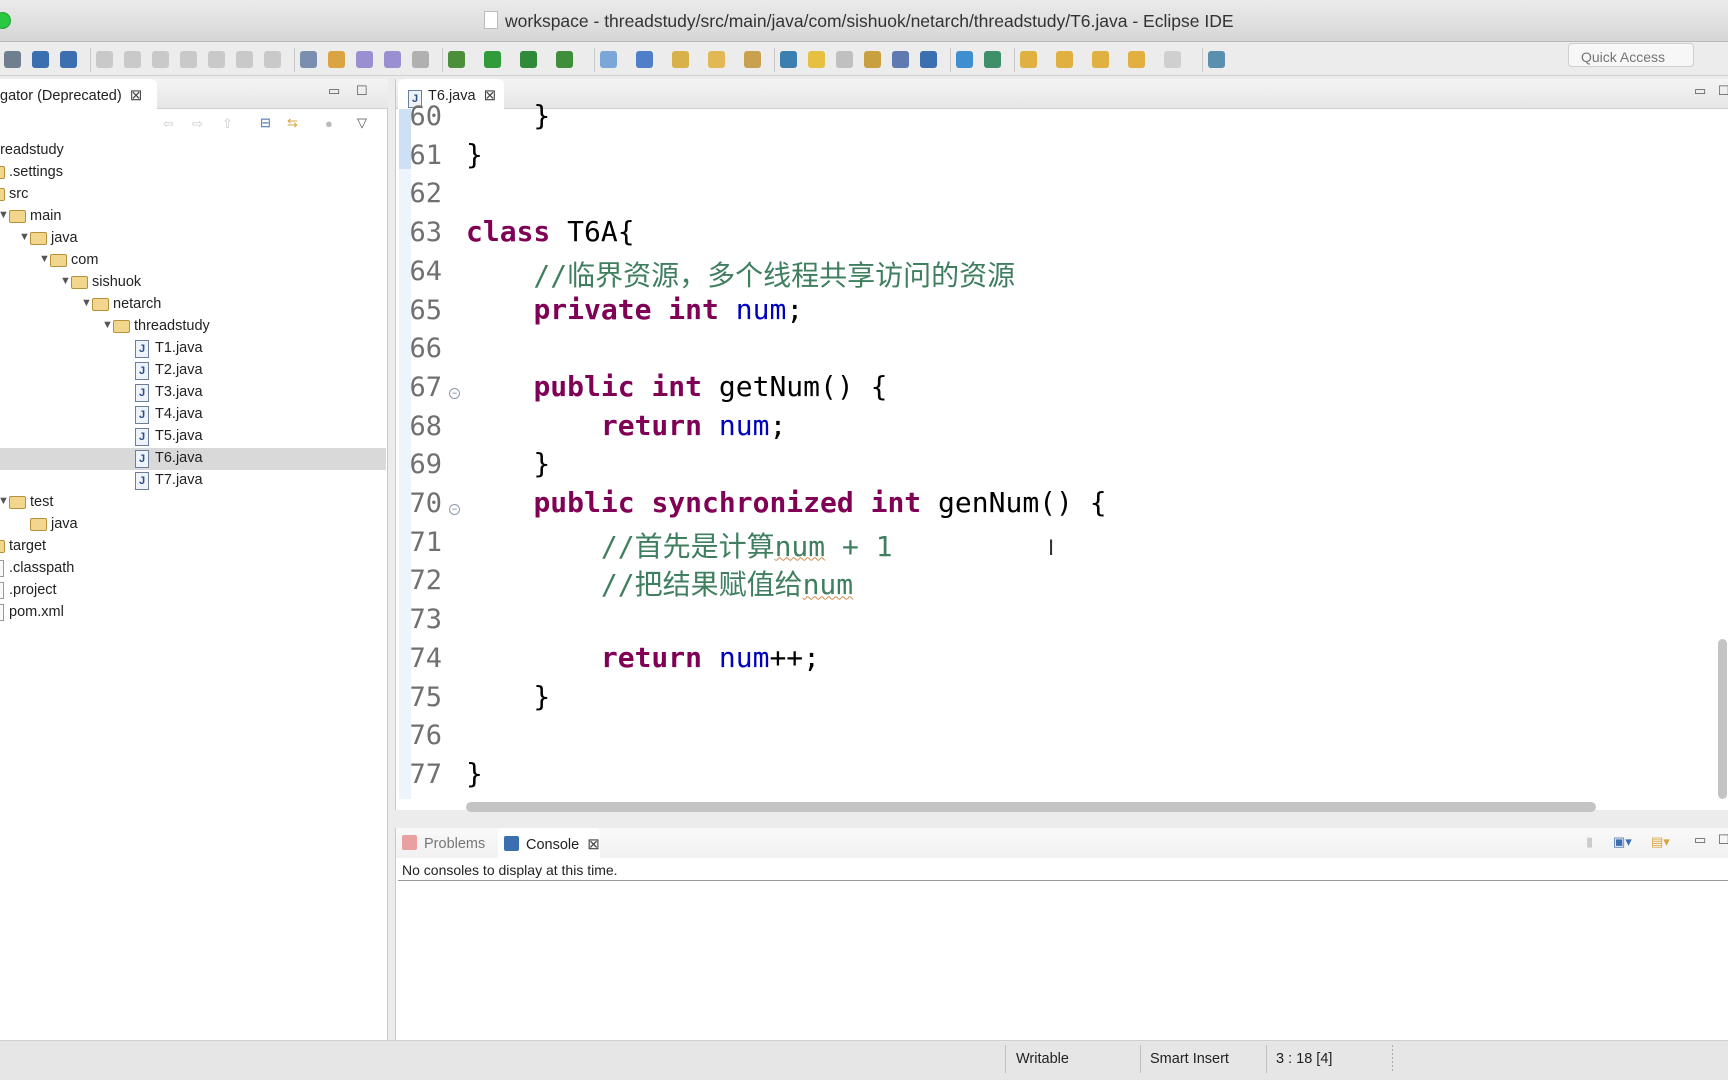  I want to click on back-icon: ⇦, so click(168, 124).